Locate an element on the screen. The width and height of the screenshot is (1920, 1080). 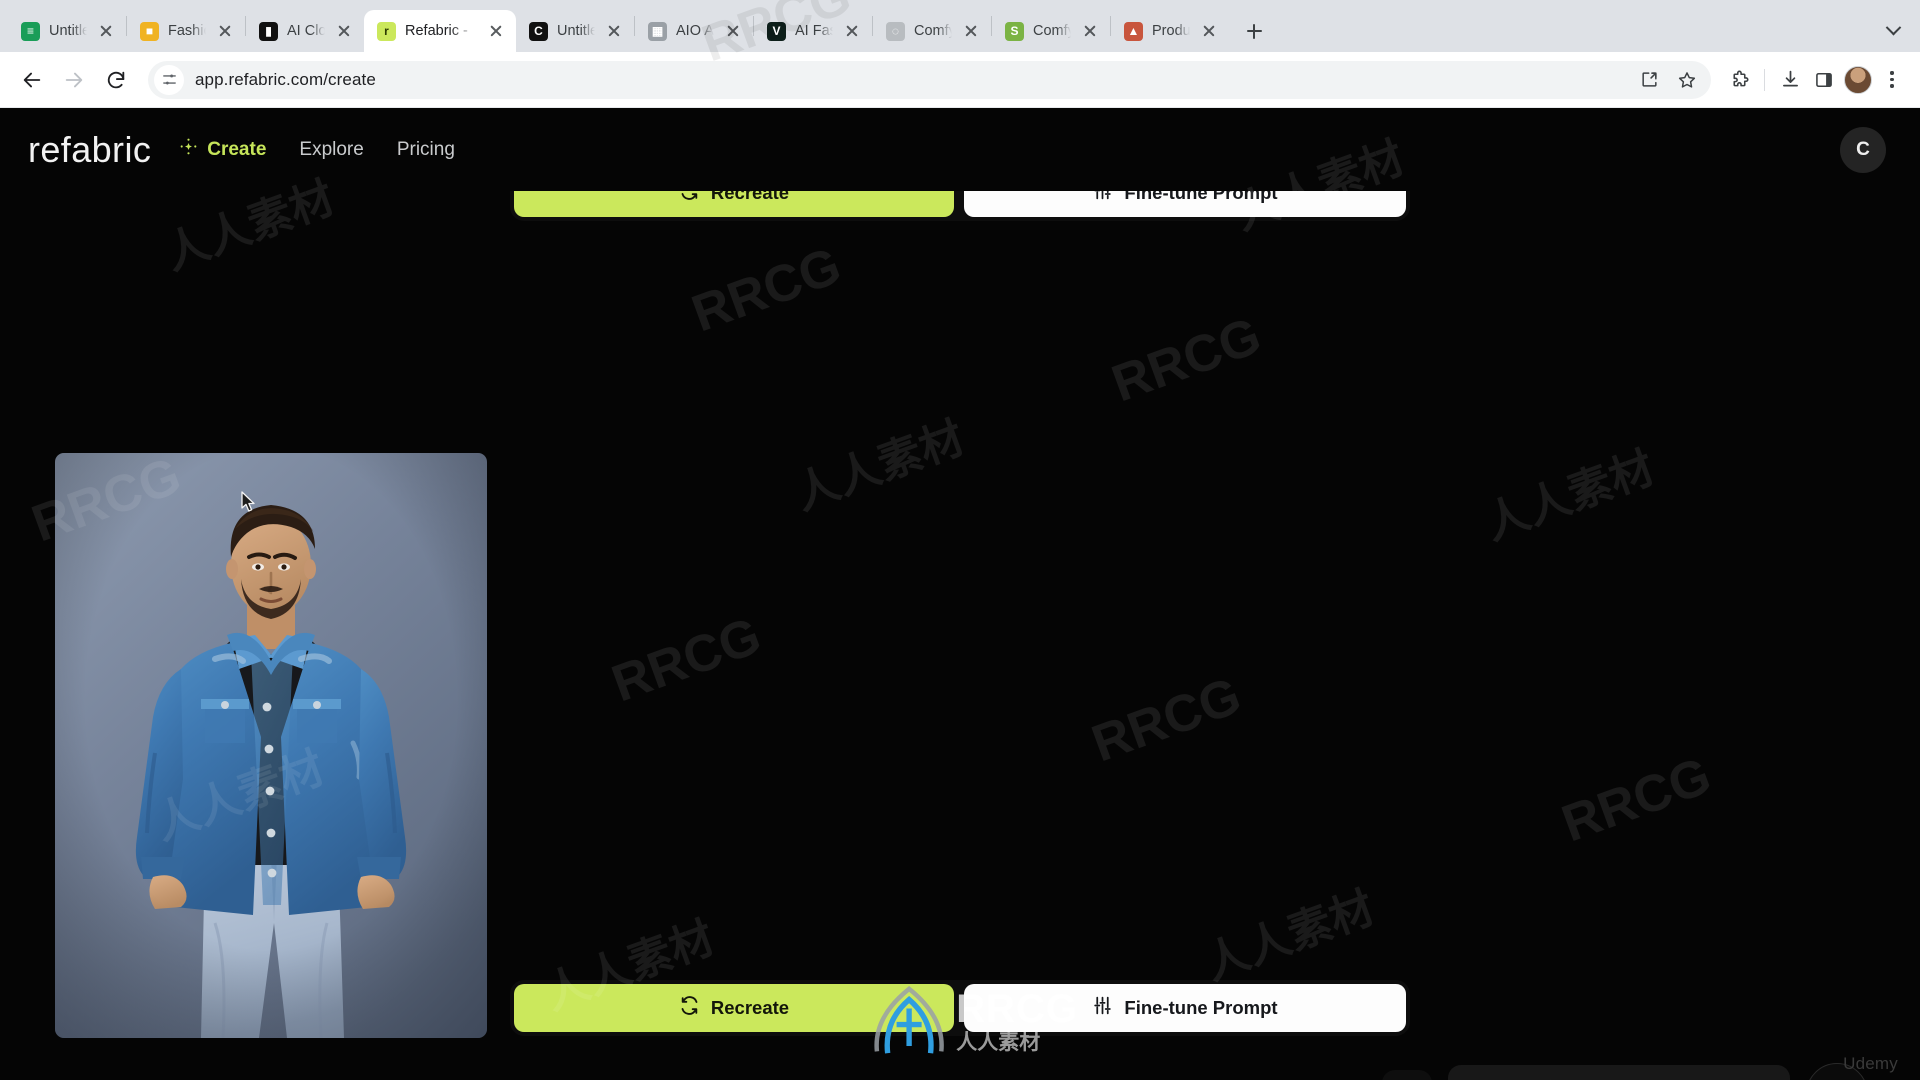
toolbar-divider is located at coordinates (1764, 79).